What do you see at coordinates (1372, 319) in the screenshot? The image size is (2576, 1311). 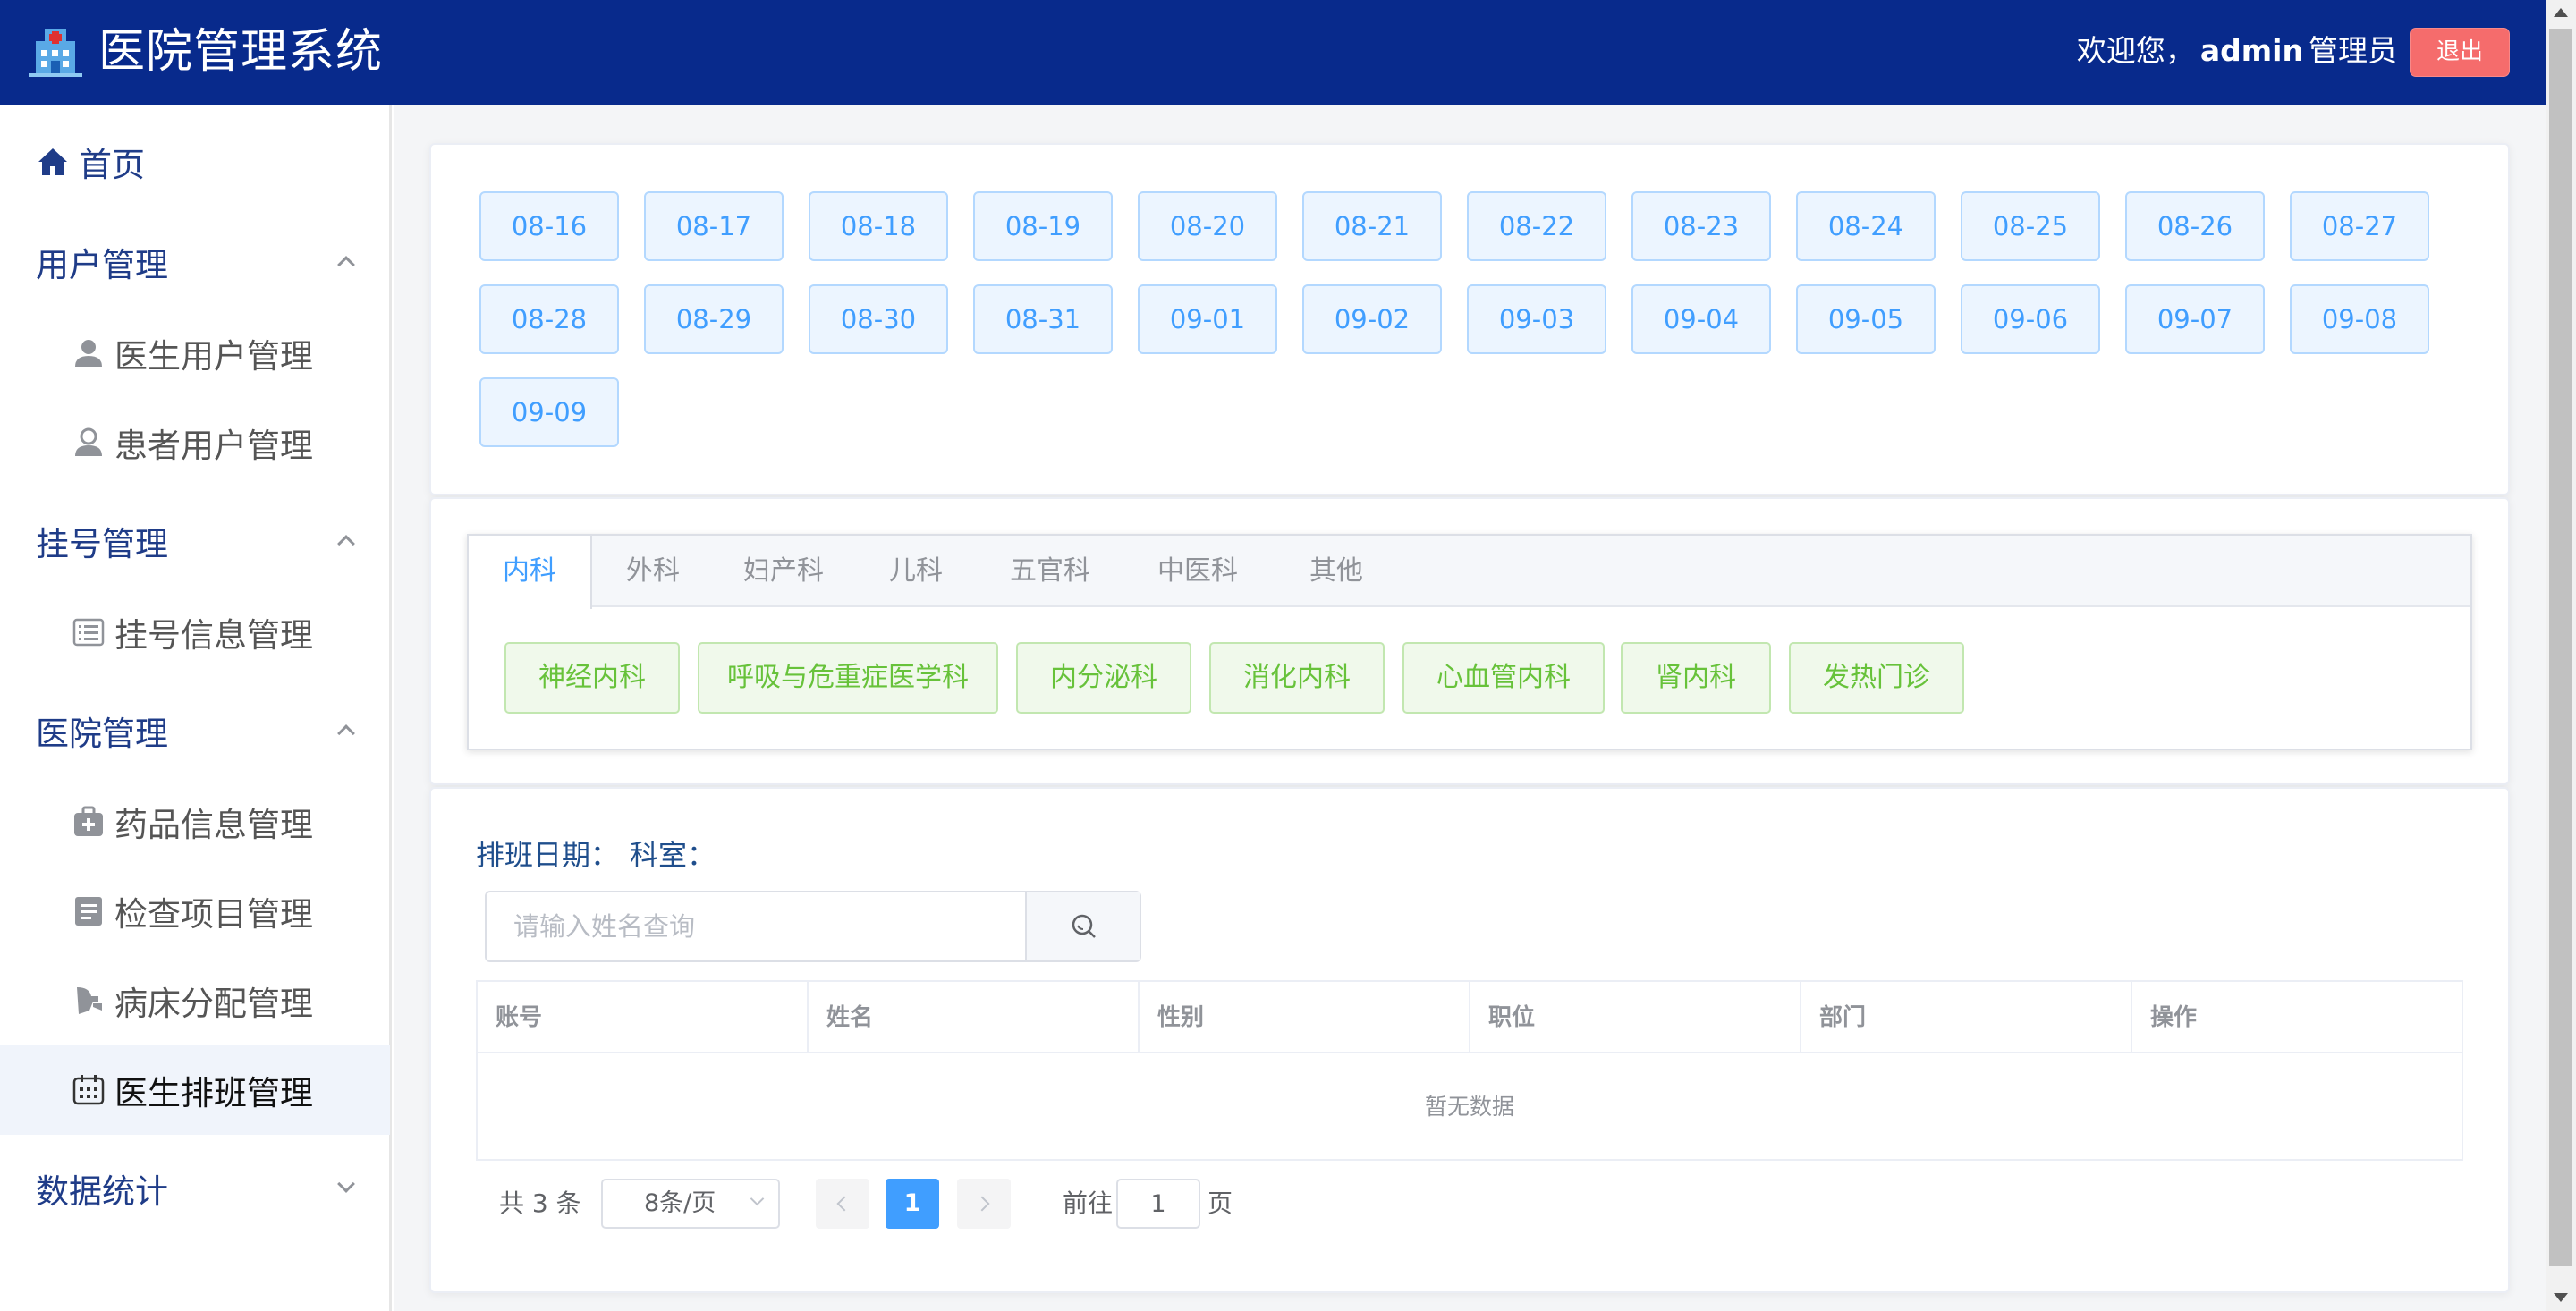 I see `date-button: 09-02` at bounding box center [1372, 319].